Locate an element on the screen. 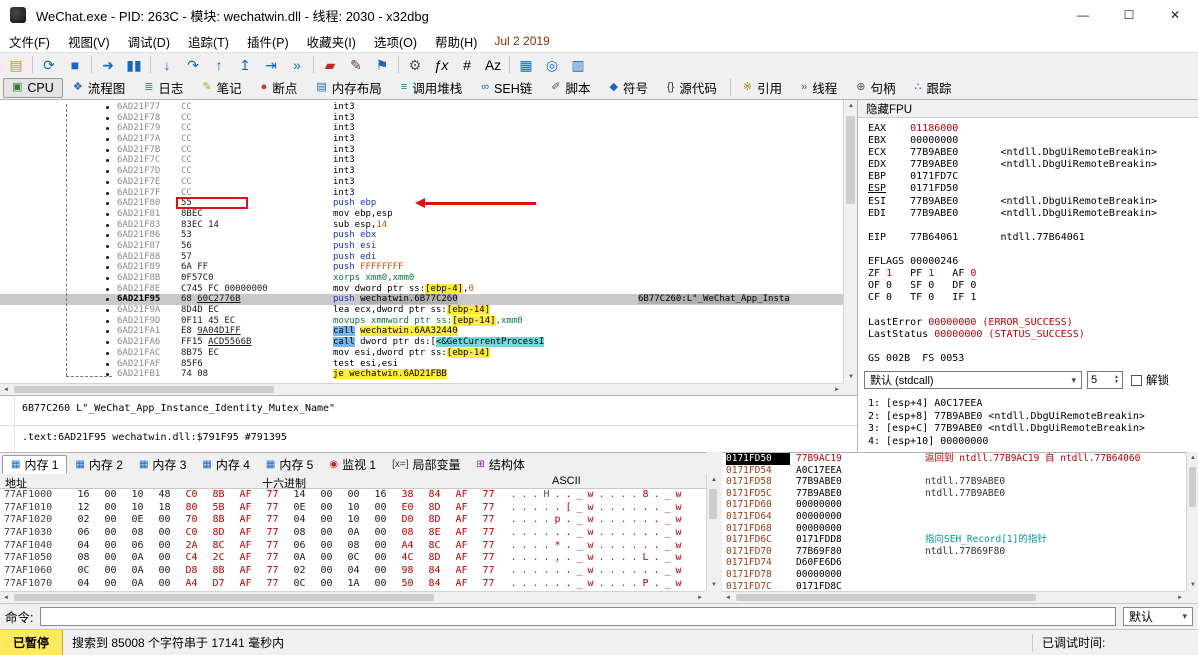  stack-row: 0171FD60 00000000 is located at coordinates (954, 505).